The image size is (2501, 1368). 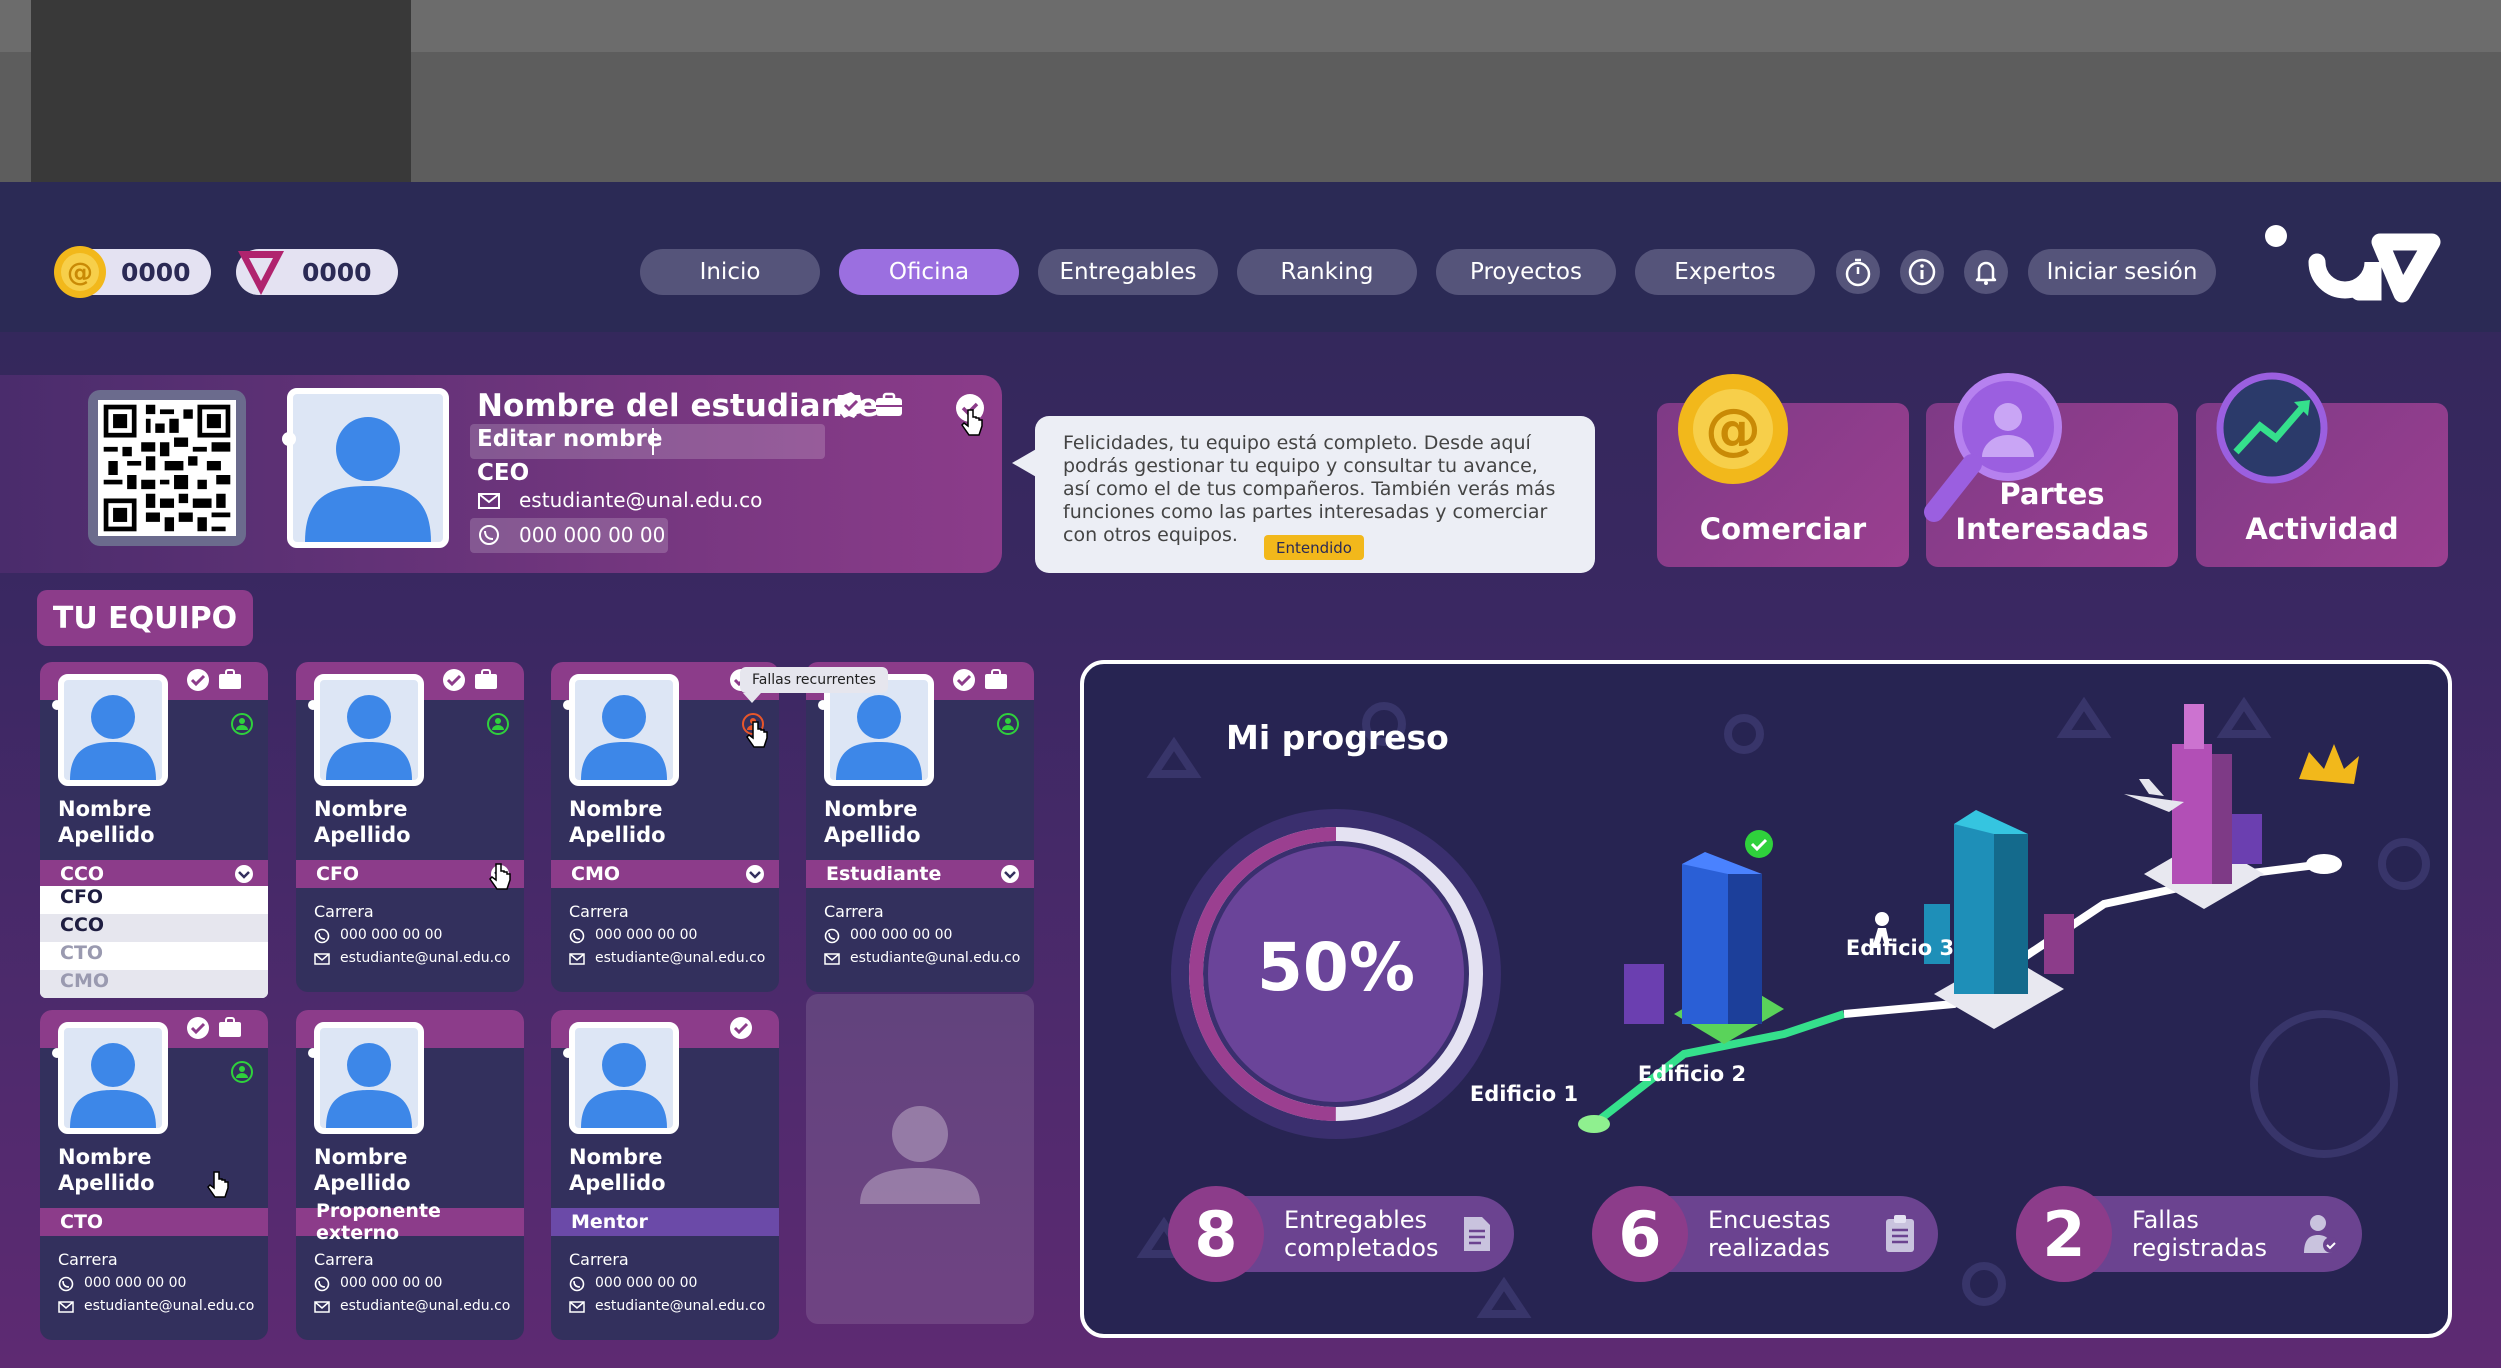 What do you see at coordinates (156, 272) in the screenshot?
I see `coin-a-value: 0000` at bounding box center [156, 272].